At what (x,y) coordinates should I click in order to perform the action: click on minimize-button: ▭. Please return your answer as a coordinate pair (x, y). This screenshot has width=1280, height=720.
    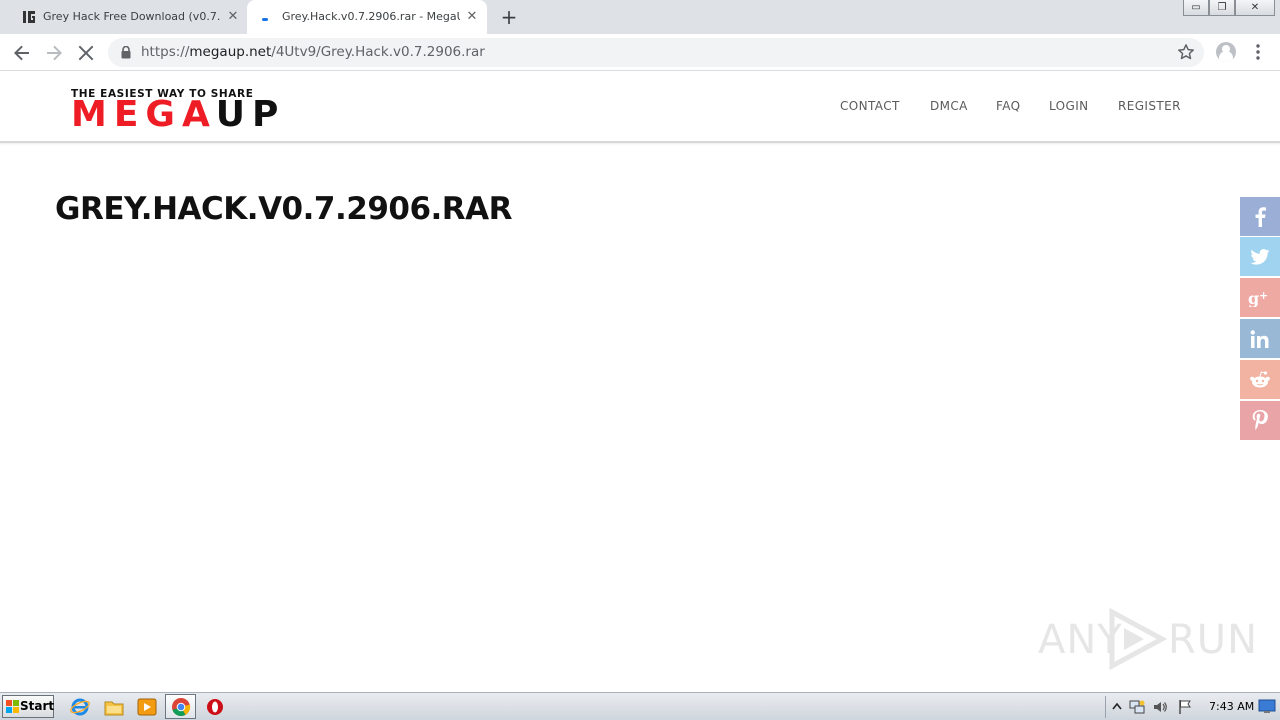
    Looking at the image, I should click on (1196, 8).